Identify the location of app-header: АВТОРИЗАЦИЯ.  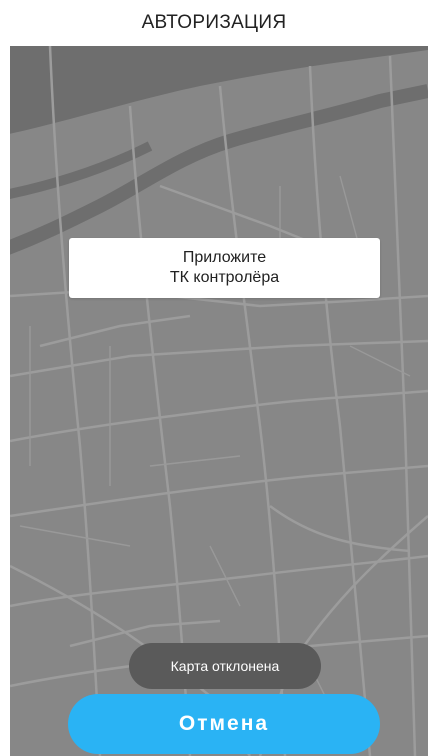
(214, 23).